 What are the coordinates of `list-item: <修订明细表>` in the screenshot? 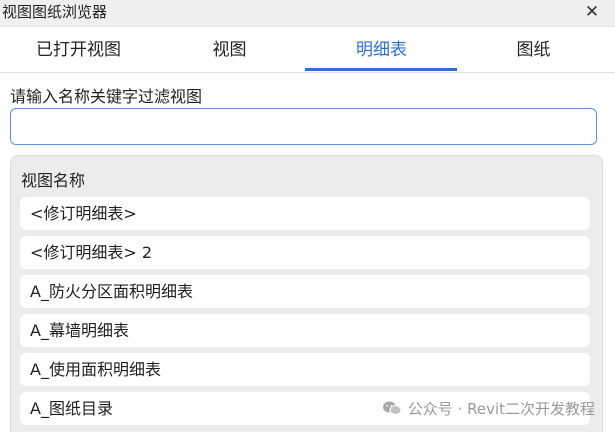 It's located at (305, 213).